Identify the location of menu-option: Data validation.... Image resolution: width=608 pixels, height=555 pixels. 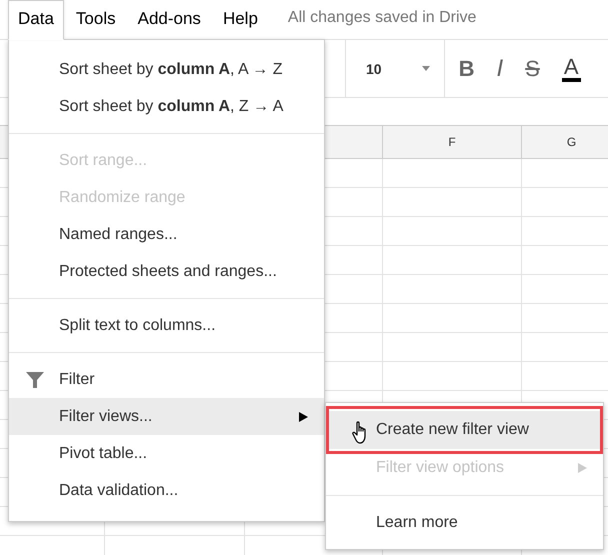
(166, 490).